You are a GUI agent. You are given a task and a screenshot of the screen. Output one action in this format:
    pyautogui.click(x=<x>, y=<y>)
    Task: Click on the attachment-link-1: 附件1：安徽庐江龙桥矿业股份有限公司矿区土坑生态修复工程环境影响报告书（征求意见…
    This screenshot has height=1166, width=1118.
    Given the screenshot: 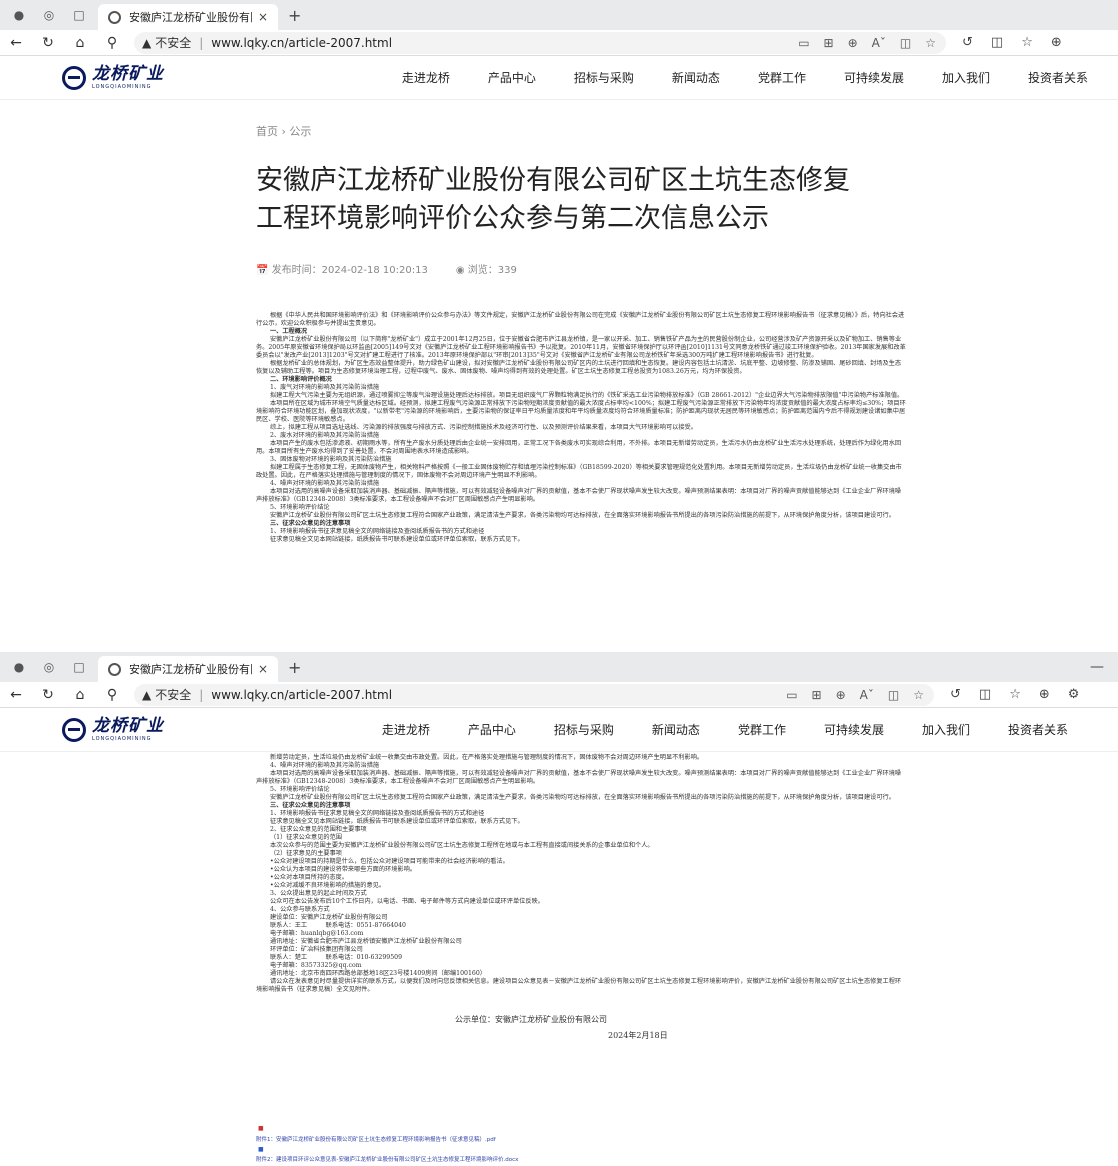 What is the action you would take?
    pyautogui.click(x=376, y=1139)
    